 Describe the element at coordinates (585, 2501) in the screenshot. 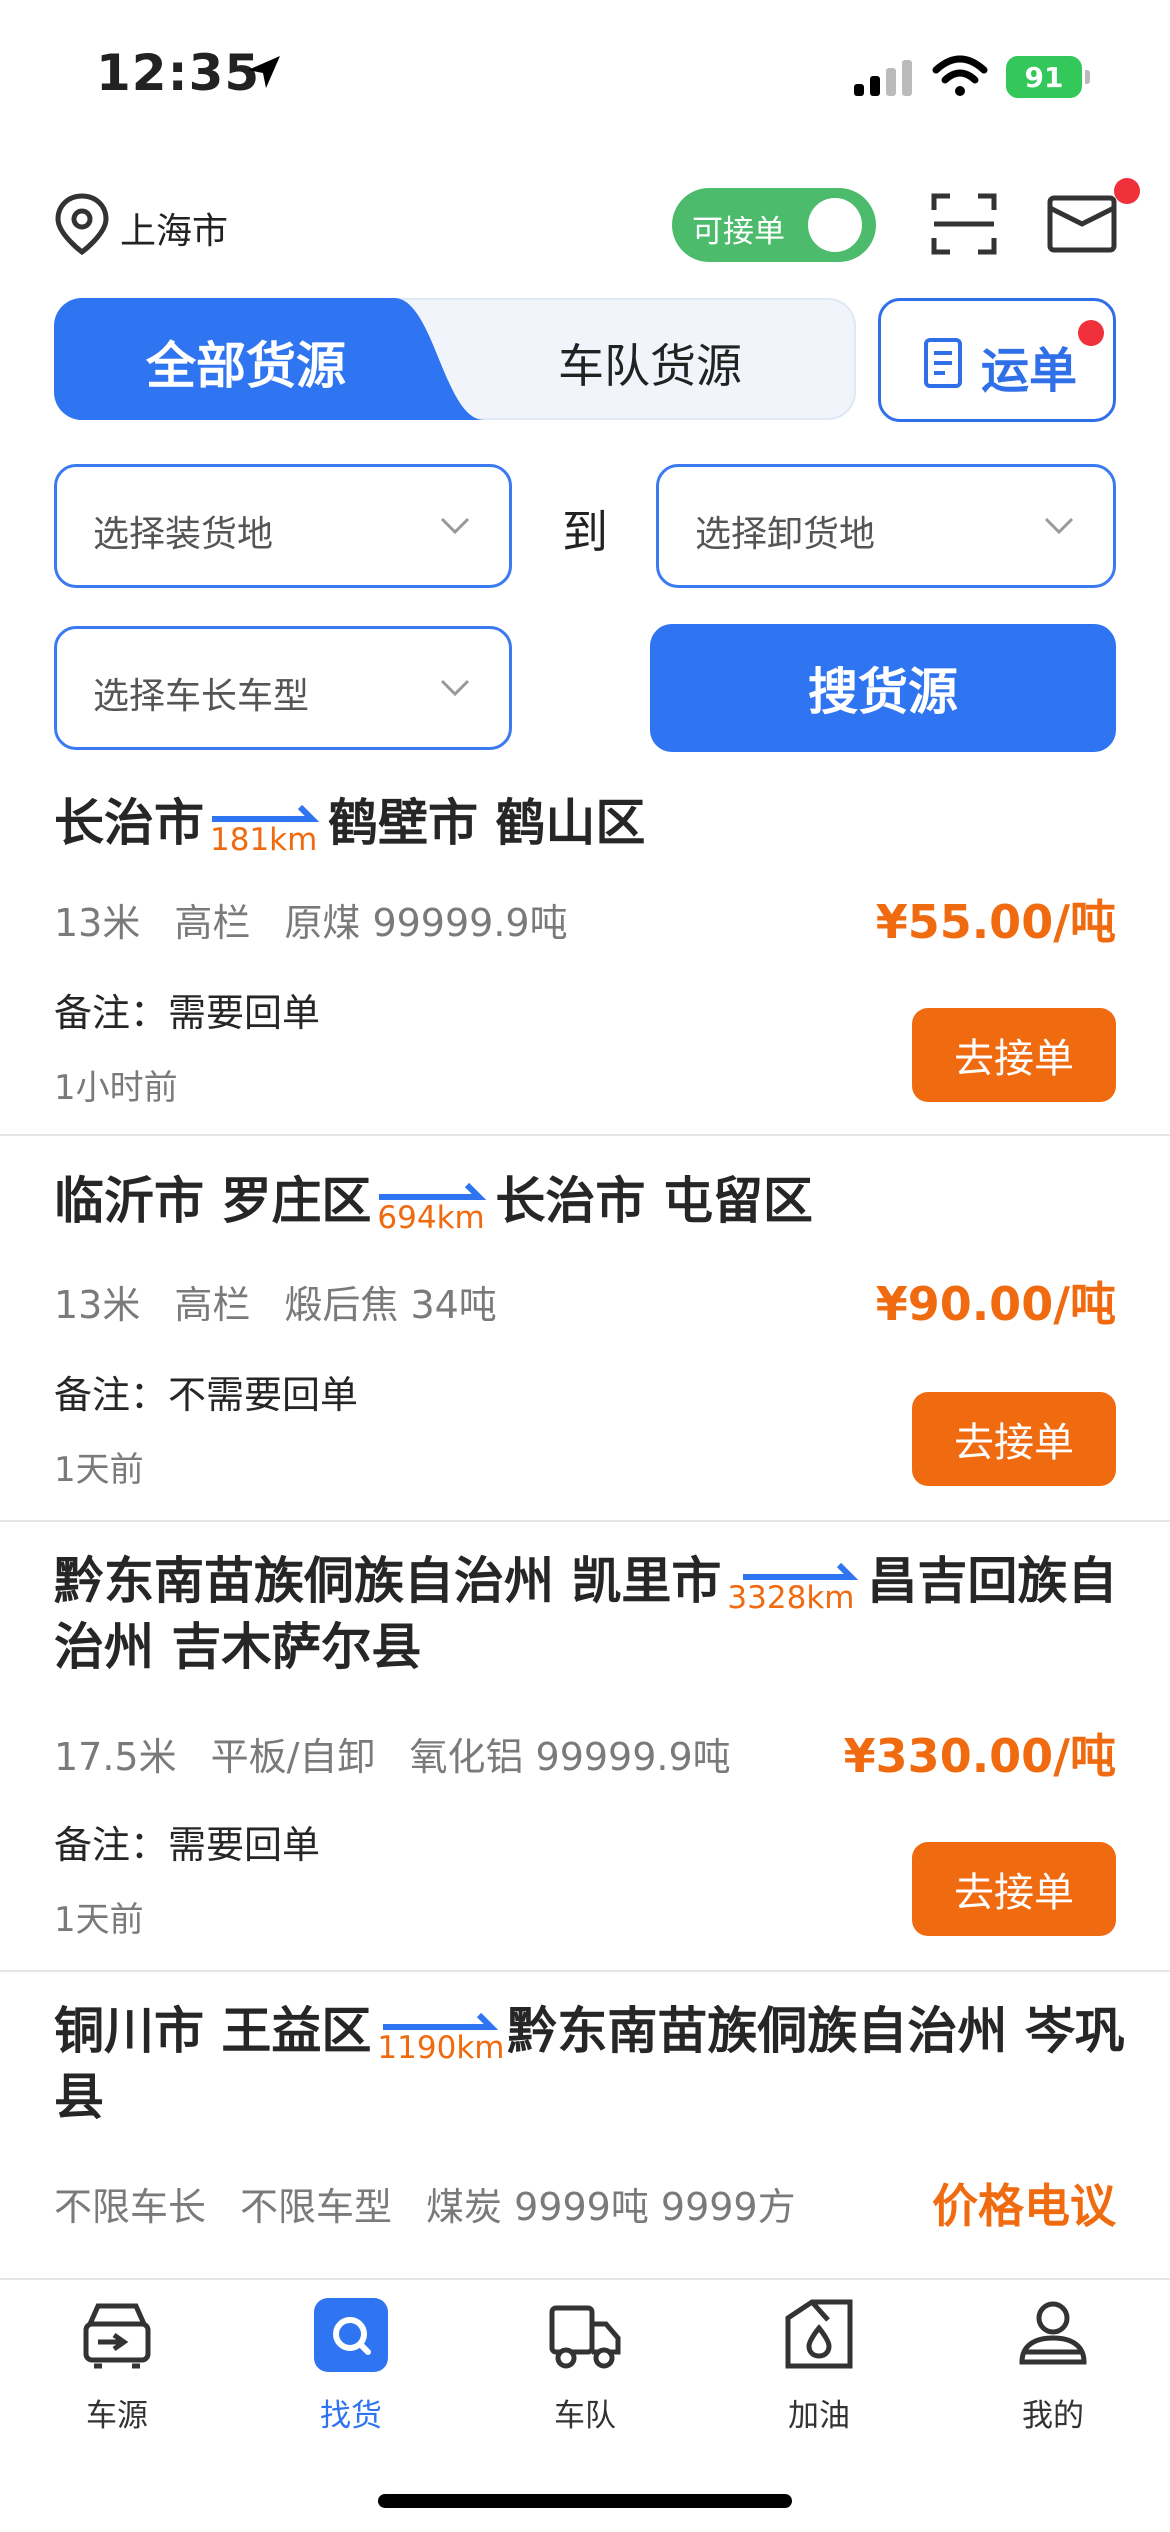

I see `home-indicator` at that location.